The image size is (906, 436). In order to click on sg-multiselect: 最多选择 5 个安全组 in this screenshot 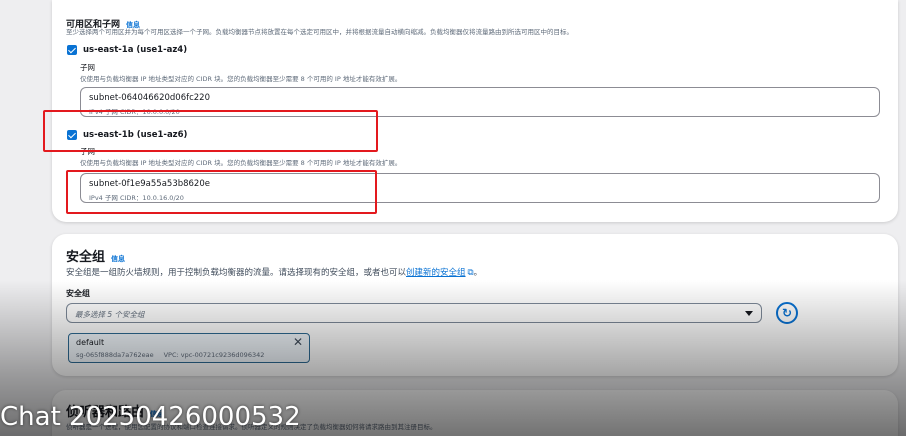, I will do `click(414, 313)`.